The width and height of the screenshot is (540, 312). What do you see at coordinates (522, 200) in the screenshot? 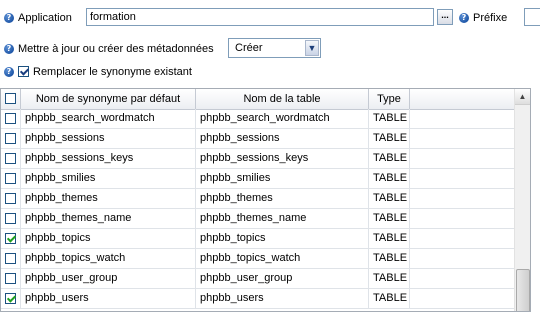
I see `vertical-scrollbar: ▲` at bounding box center [522, 200].